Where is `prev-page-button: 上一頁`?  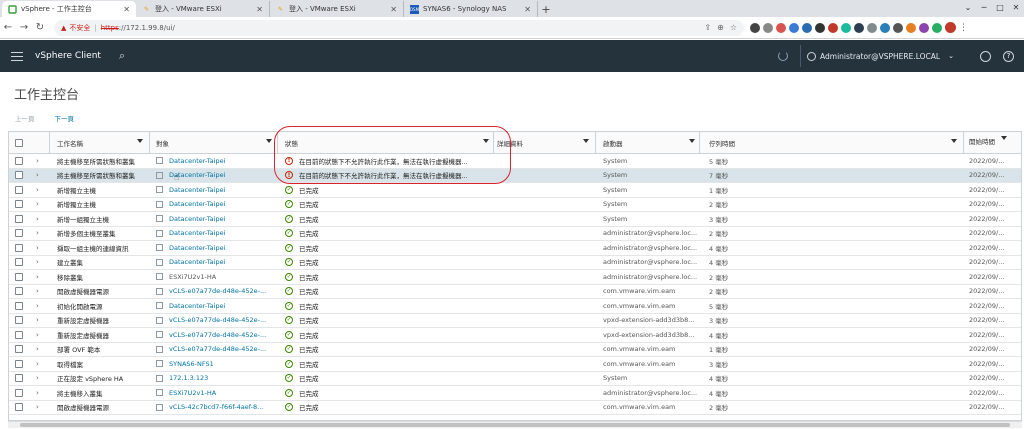
prev-page-button: 上一頁 is located at coordinates (25, 118).